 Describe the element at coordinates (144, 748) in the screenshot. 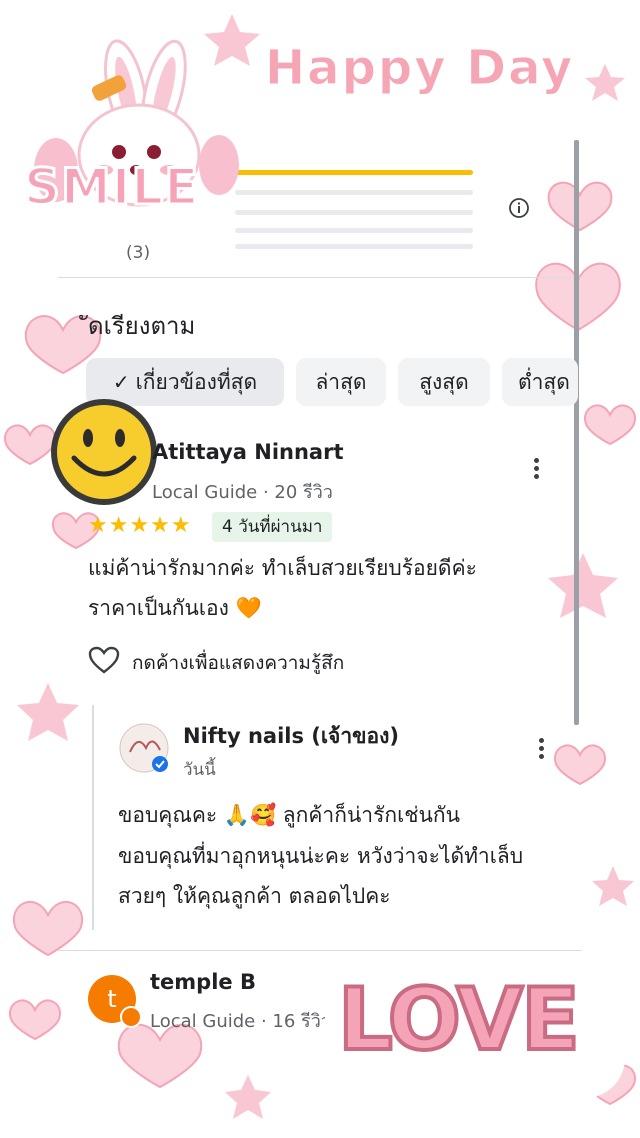

I see `owner-avatar` at that location.